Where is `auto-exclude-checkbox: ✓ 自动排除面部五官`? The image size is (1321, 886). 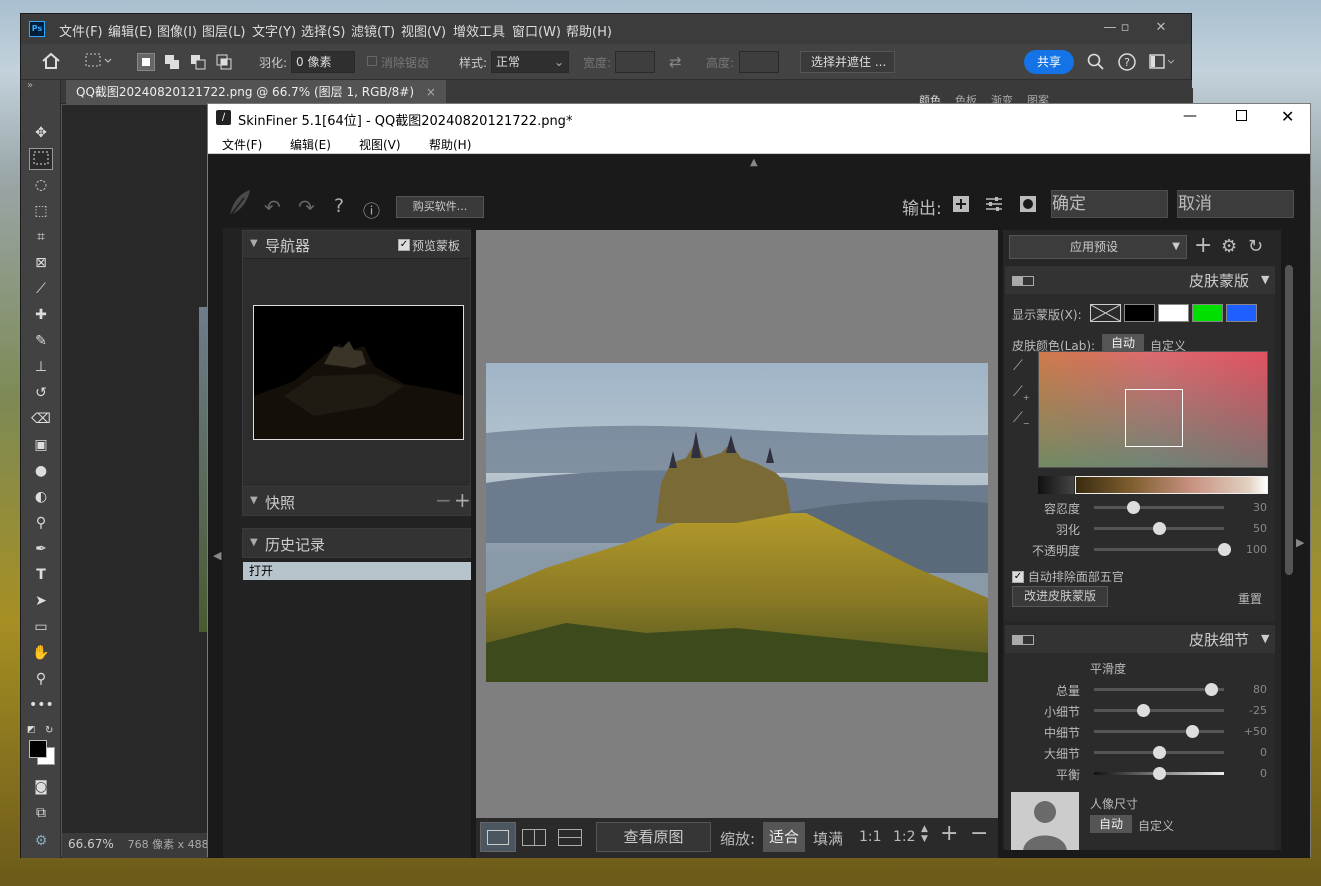 auto-exclude-checkbox: ✓ 自动排除面部五官 is located at coordinates (1068, 576).